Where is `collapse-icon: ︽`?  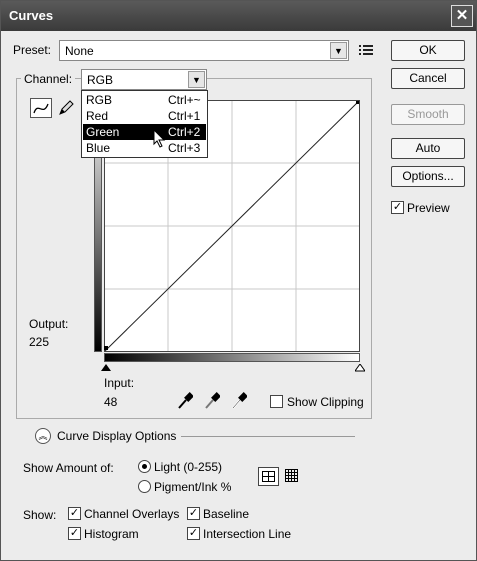
collapse-icon: ︽ is located at coordinates (43, 436).